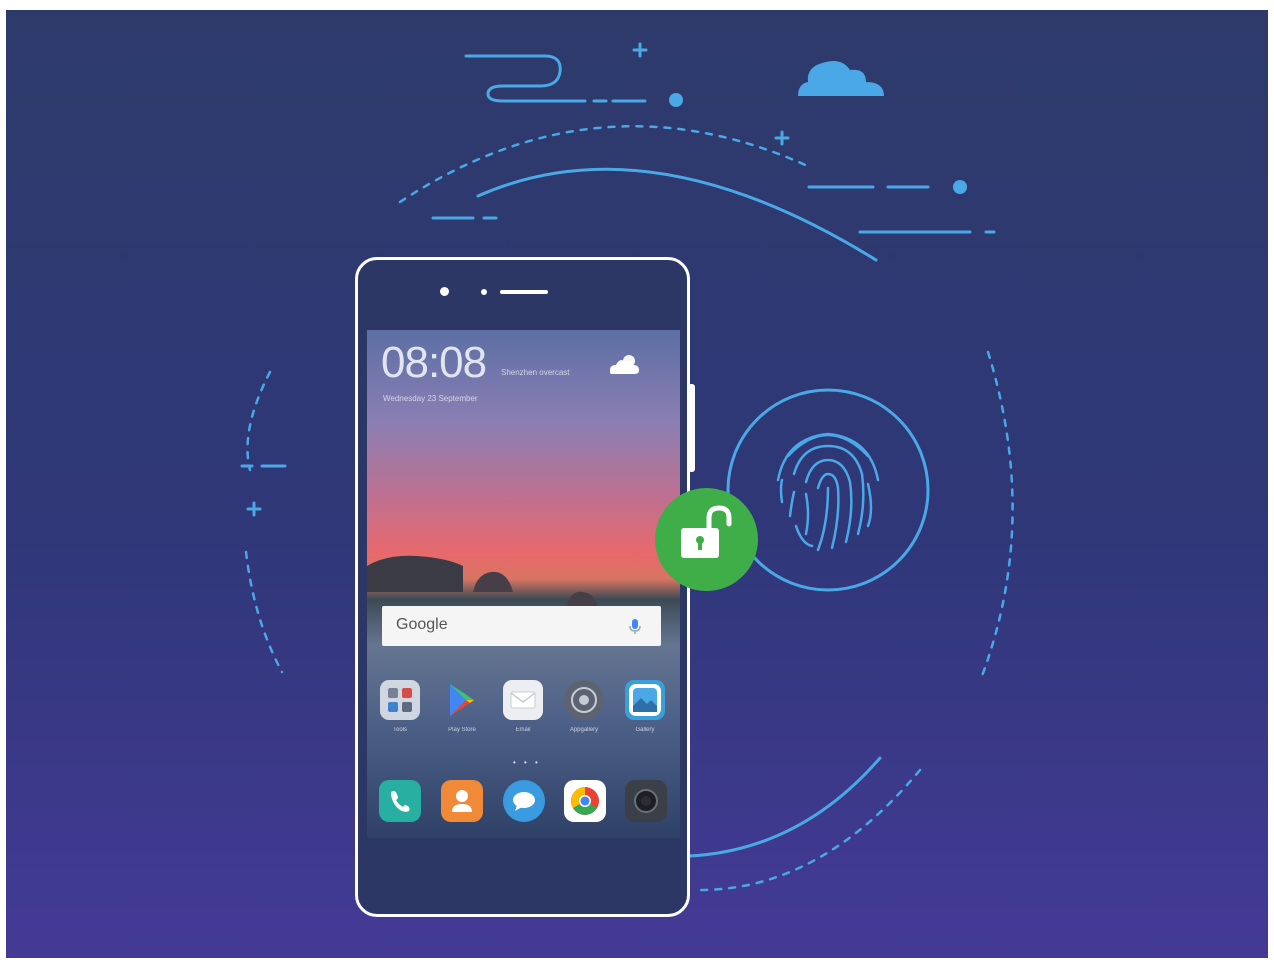 The width and height of the screenshot is (1274, 965). What do you see at coordinates (444, 291) in the screenshot?
I see `front-camera` at bounding box center [444, 291].